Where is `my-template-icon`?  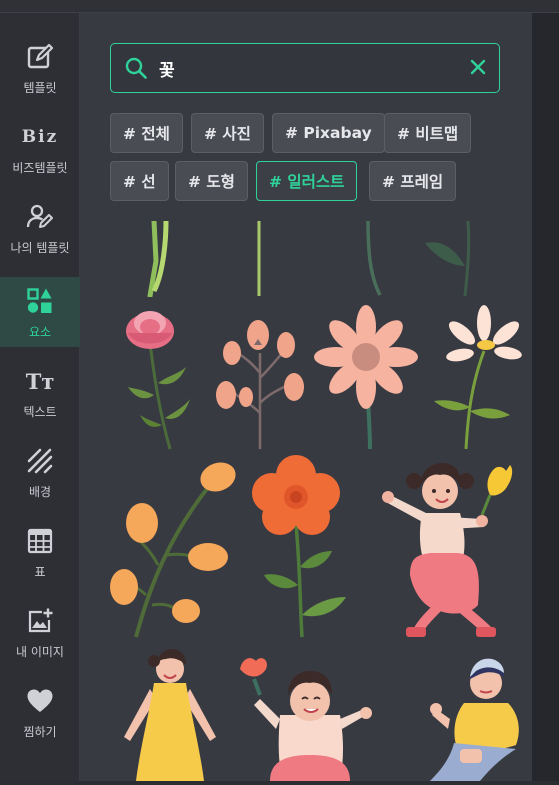
my-template-icon is located at coordinates (40, 217).